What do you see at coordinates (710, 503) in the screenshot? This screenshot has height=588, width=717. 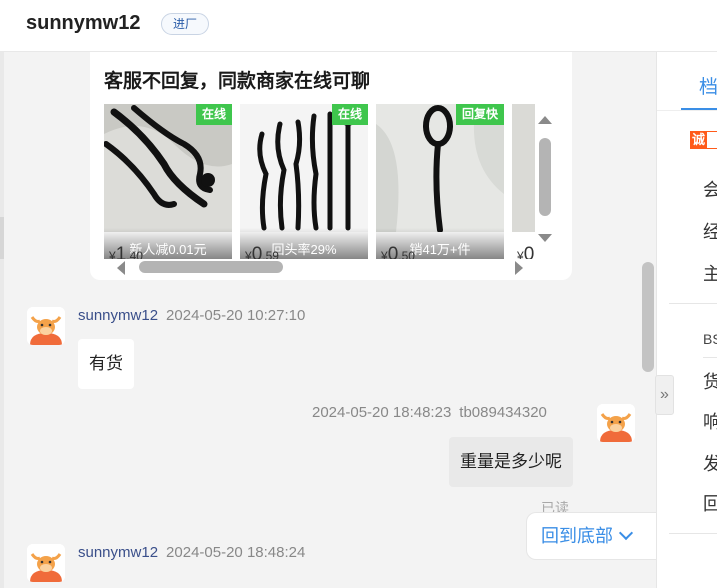 I see `info-row: 回` at bounding box center [710, 503].